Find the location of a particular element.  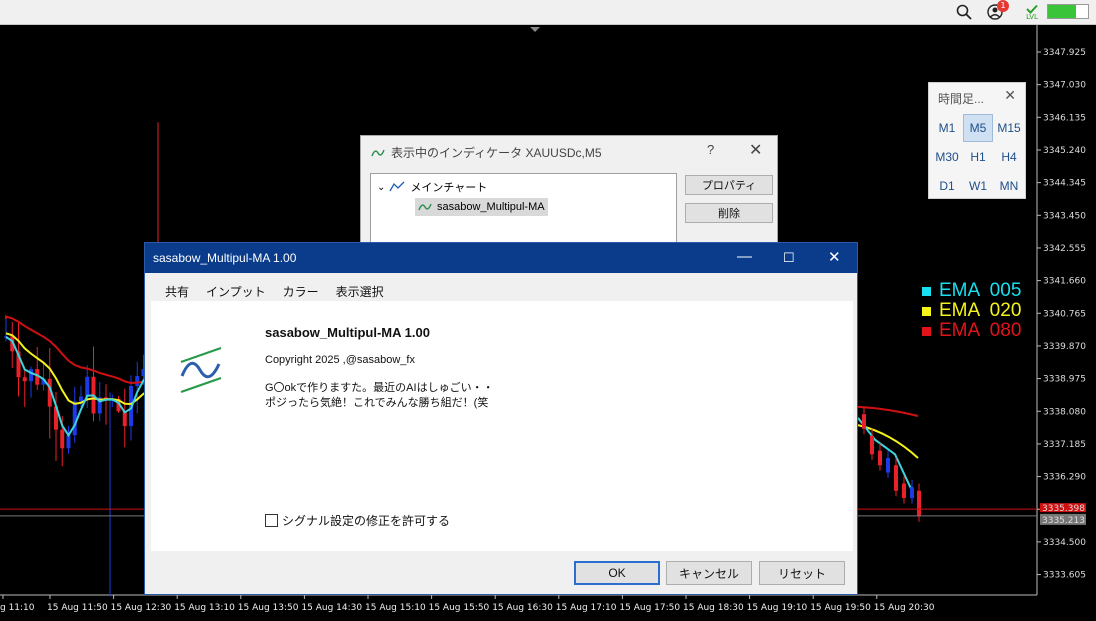

product-name: sasabow_Multipul-MA 1.00 is located at coordinates (347, 332).